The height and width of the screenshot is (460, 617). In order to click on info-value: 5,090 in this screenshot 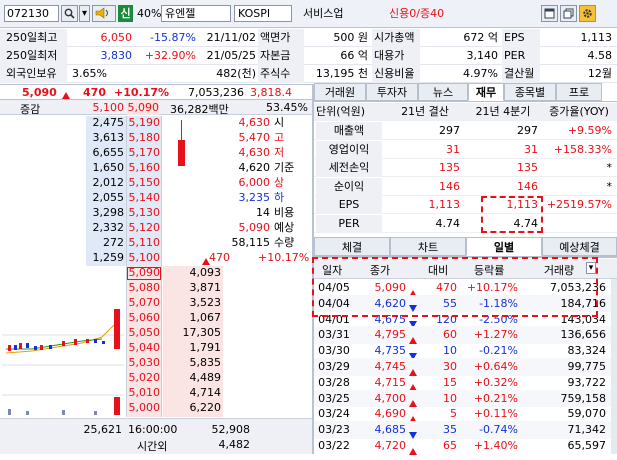, I will do `click(254, 227)`.